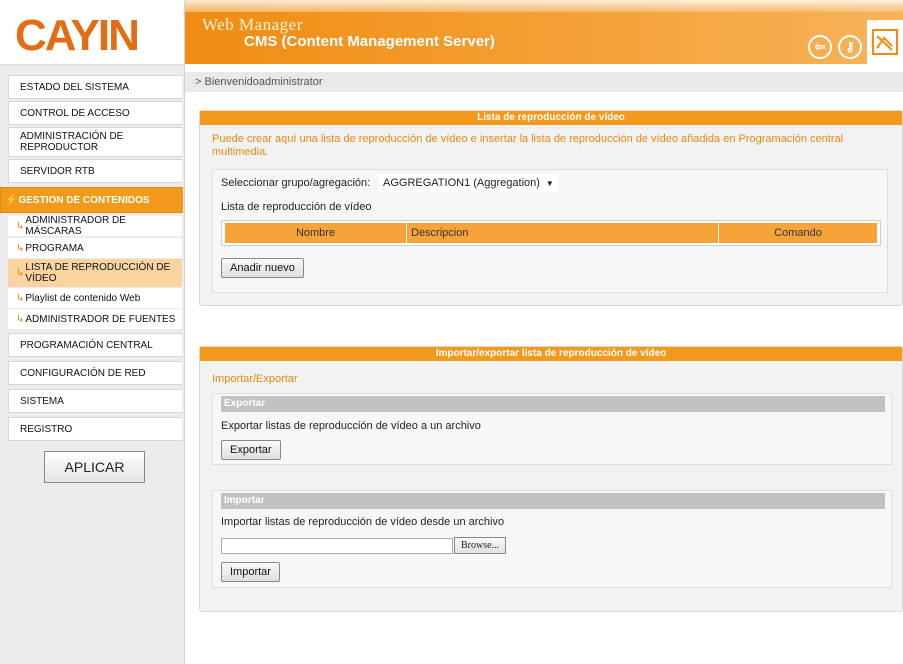 The height and width of the screenshot is (664, 903). Describe the element at coordinates (369, 41) in the screenshot. I see `app-subtitle: CMS (Content Management Server)` at that location.